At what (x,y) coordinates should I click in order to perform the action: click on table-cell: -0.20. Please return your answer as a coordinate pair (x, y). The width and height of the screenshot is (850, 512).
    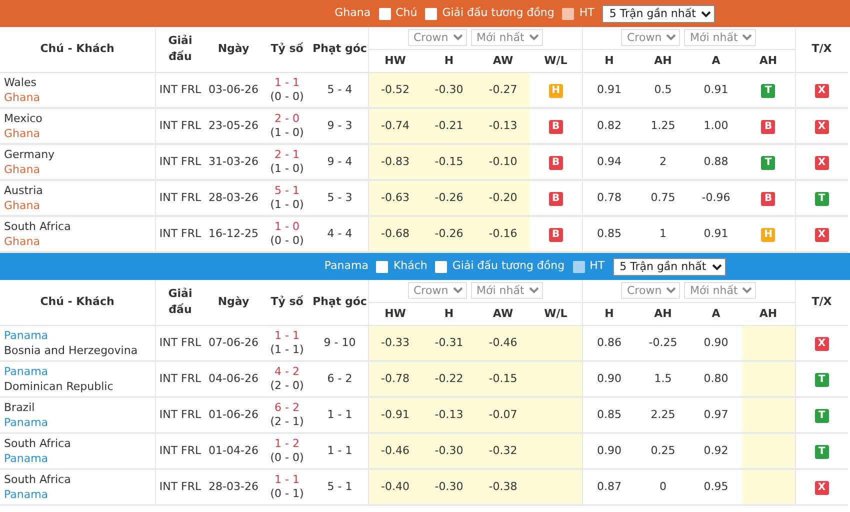
    Looking at the image, I should click on (503, 198).